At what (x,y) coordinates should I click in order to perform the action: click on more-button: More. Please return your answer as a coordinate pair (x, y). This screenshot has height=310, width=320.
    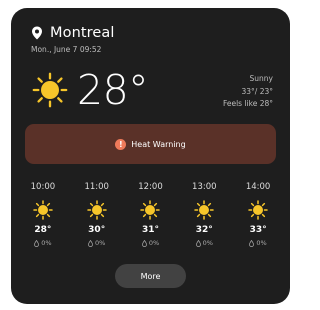
    Looking at the image, I should click on (150, 276).